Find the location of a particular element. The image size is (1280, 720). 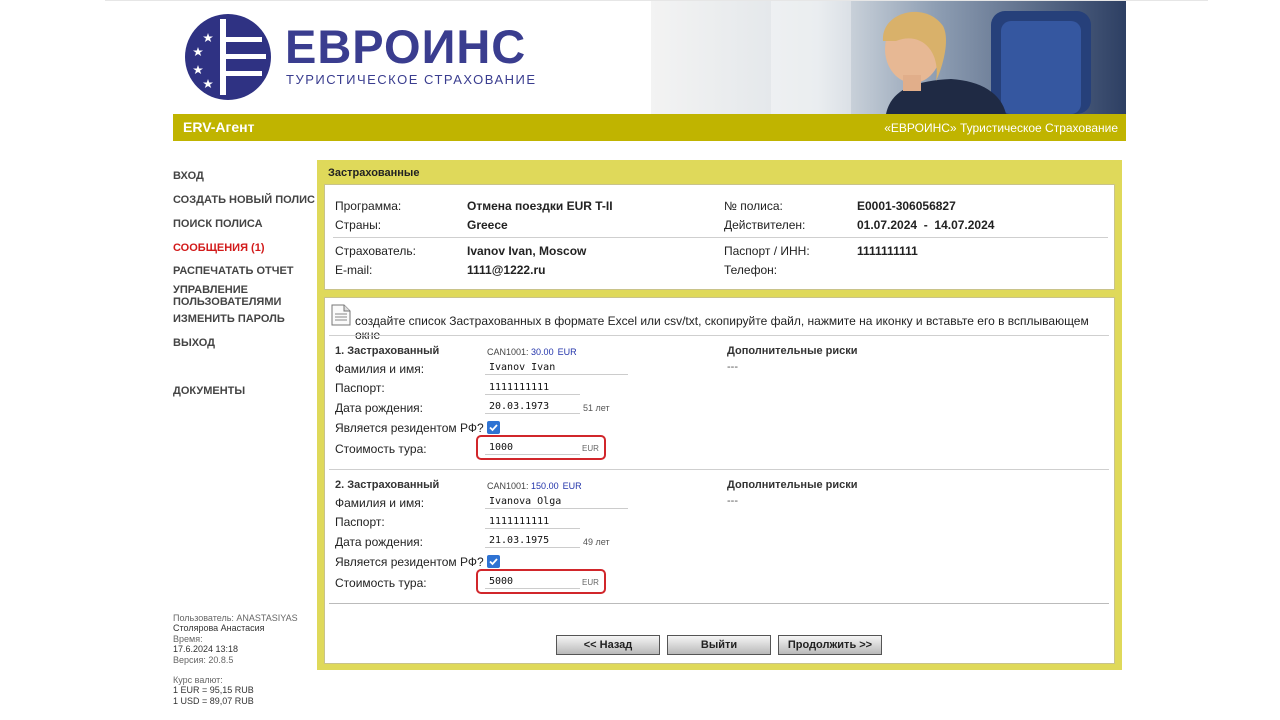

user-full-name: Столярова Анастасия is located at coordinates (219, 628).